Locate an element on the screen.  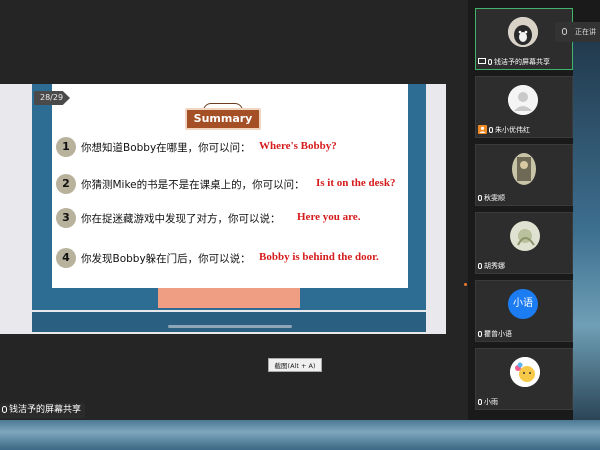
question-number: 2 is located at coordinates (66, 184).